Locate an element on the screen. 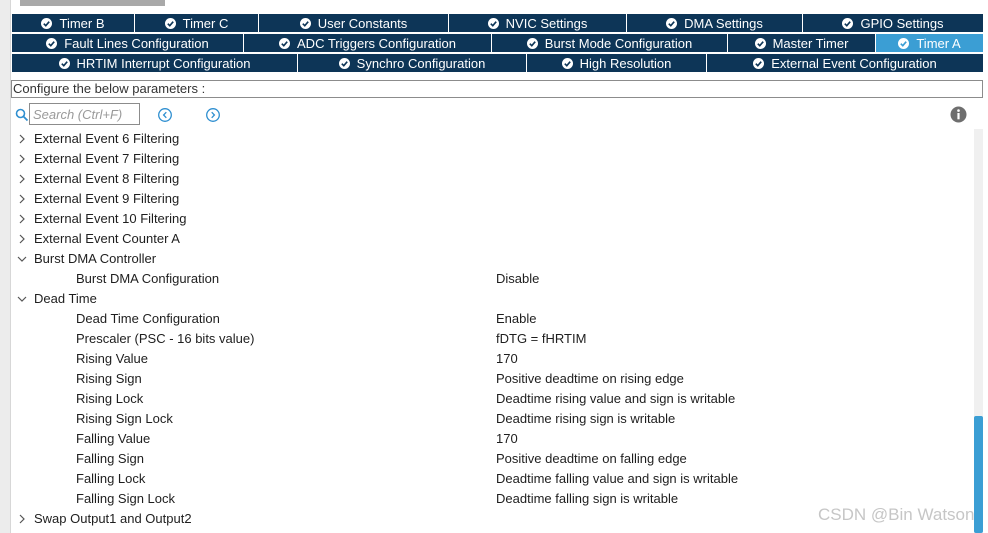 This screenshot has width=988, height=533. group-label: Dead Time is located at coordinates (65, 298).